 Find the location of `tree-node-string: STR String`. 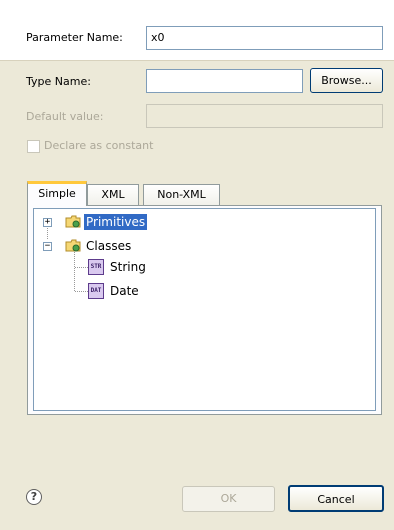

tree-node-string: STR String is located at coordinates (138, 267).